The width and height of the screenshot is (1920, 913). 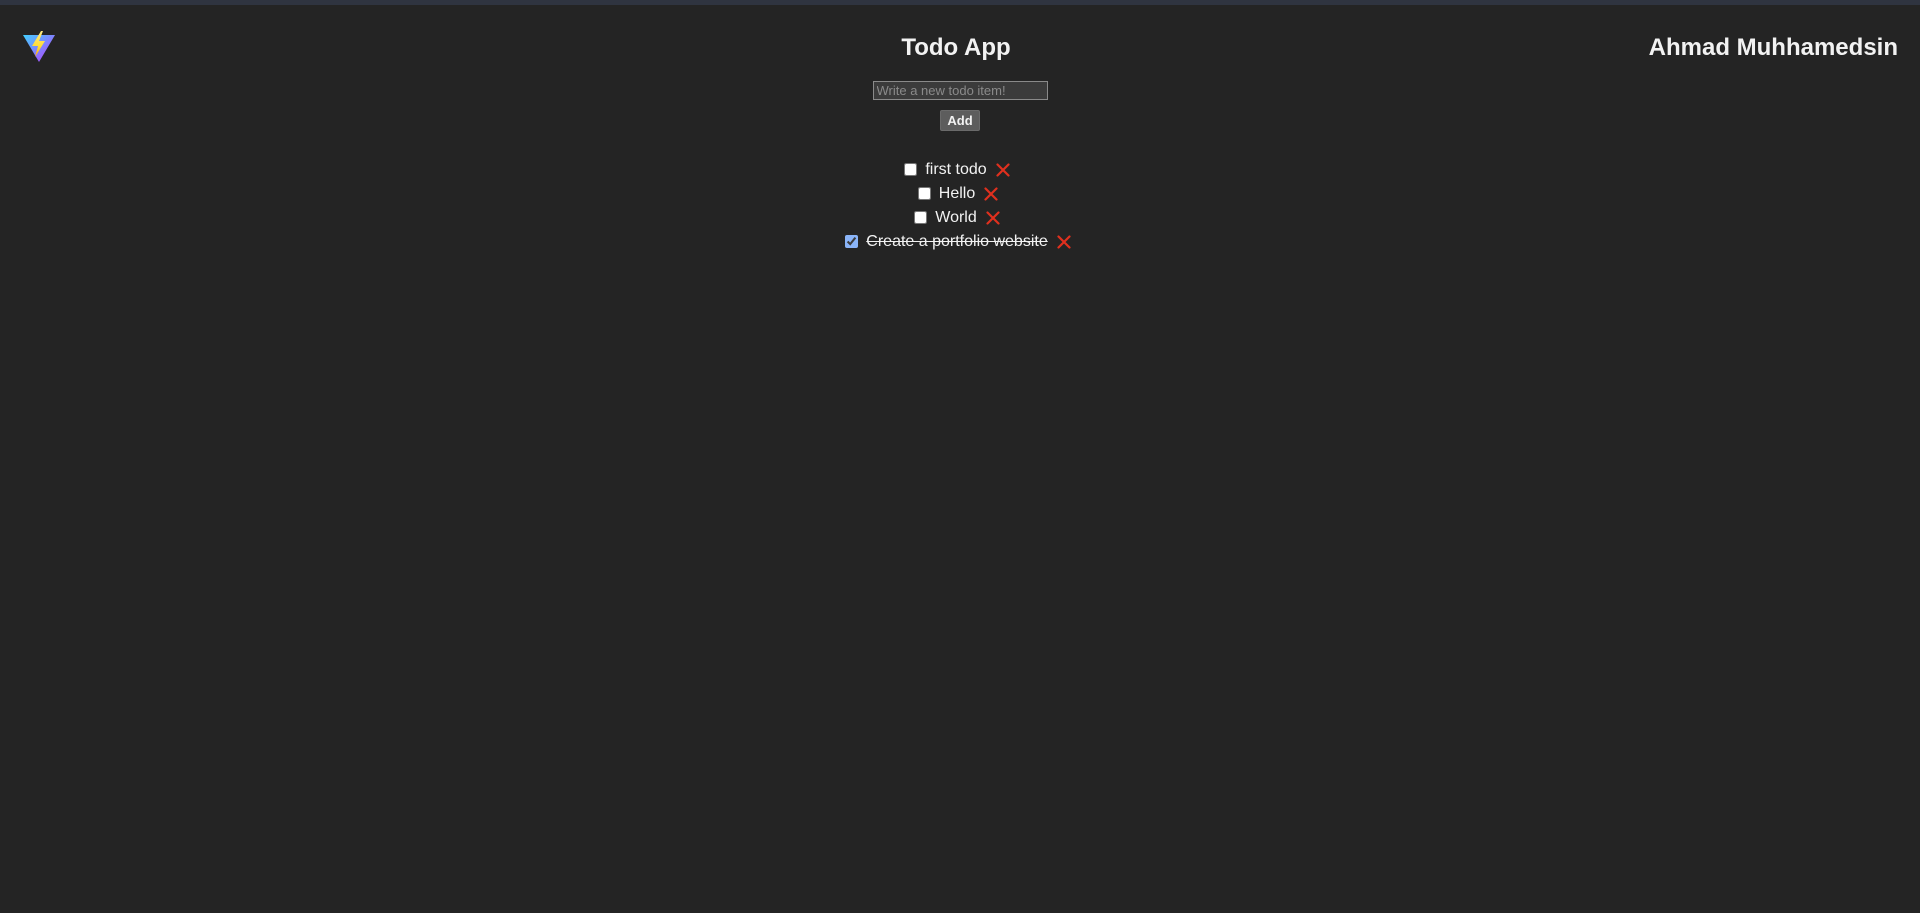 I want to click on author-name: Ahmad Muhhamedsin, so click(x=1773, y=47).